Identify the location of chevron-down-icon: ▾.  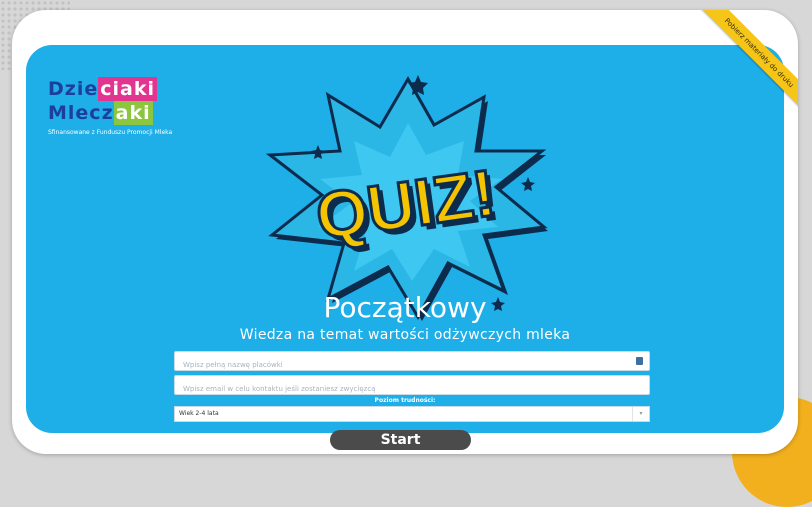
(640, 414).